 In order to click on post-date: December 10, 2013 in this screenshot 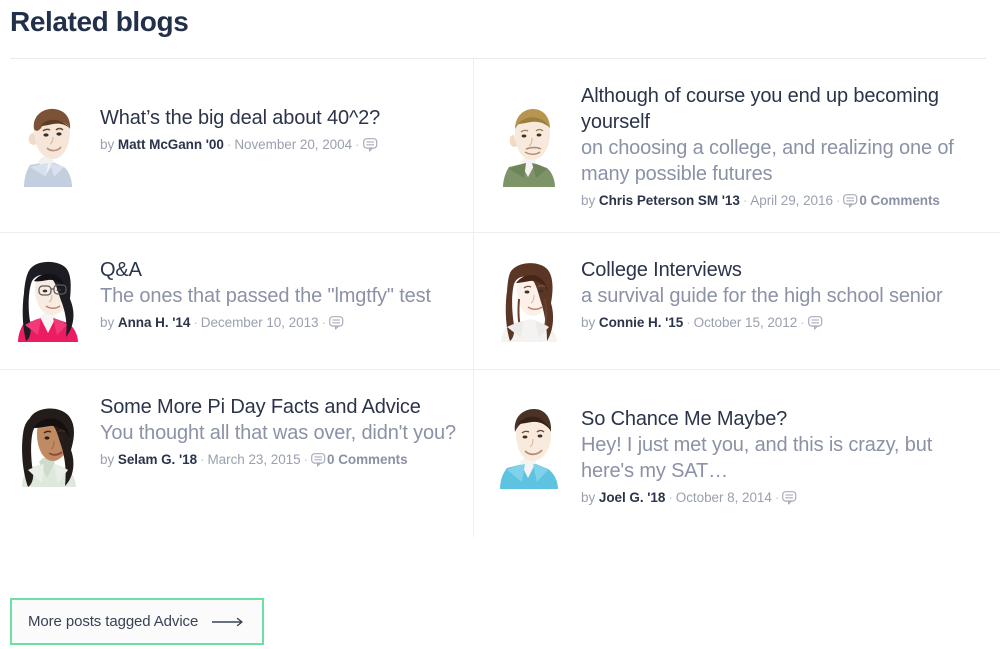, I will do `click(259, 322)`.